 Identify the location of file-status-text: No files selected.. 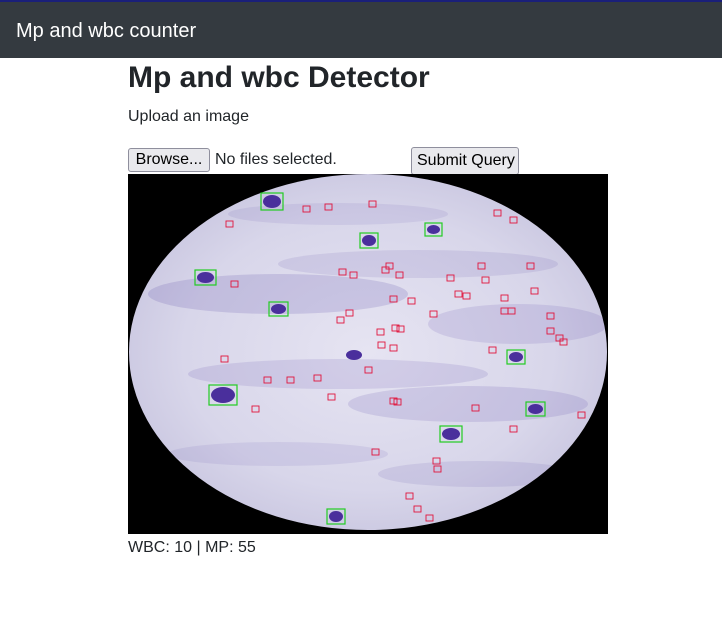
(276, 159).